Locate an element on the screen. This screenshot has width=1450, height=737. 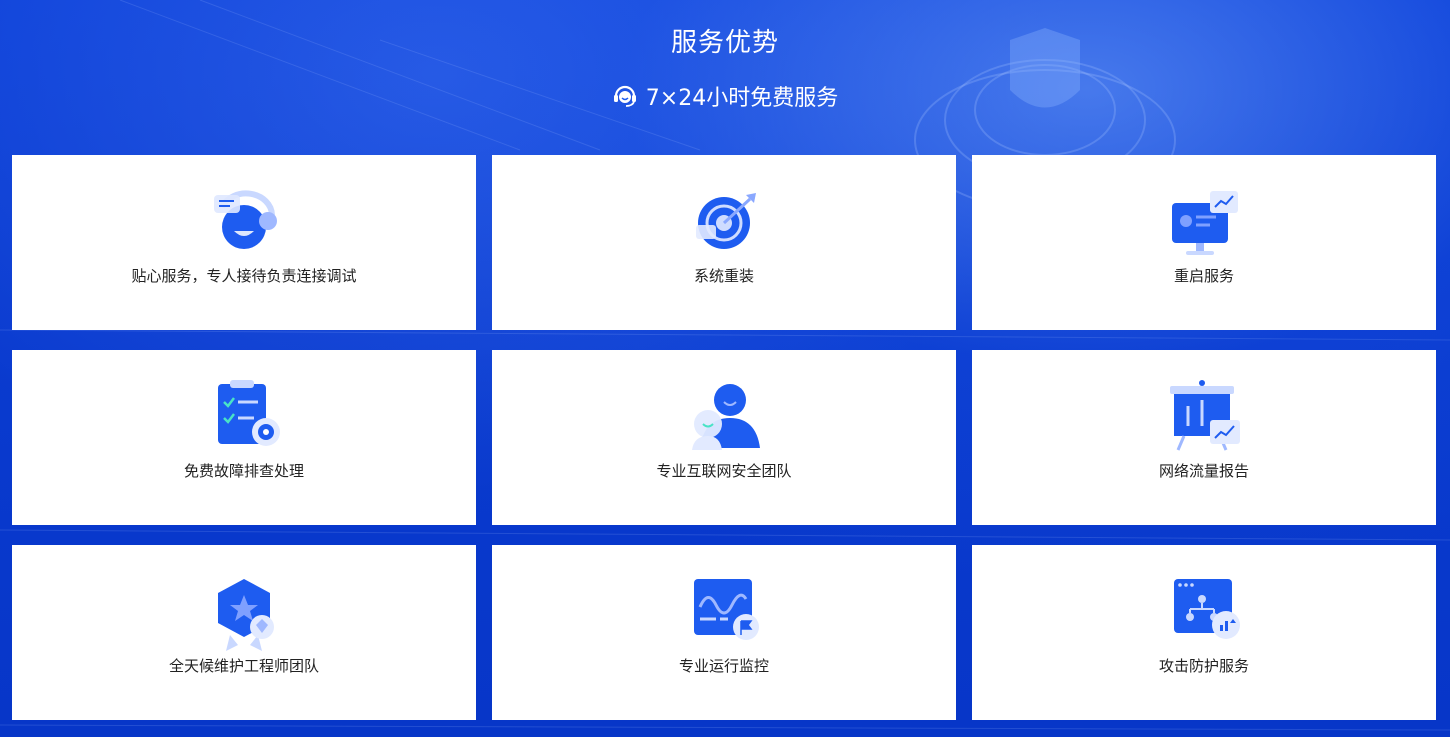
service-card: 贴心服务，专人接待负责连接调试 is located at coordinates (244, 242).